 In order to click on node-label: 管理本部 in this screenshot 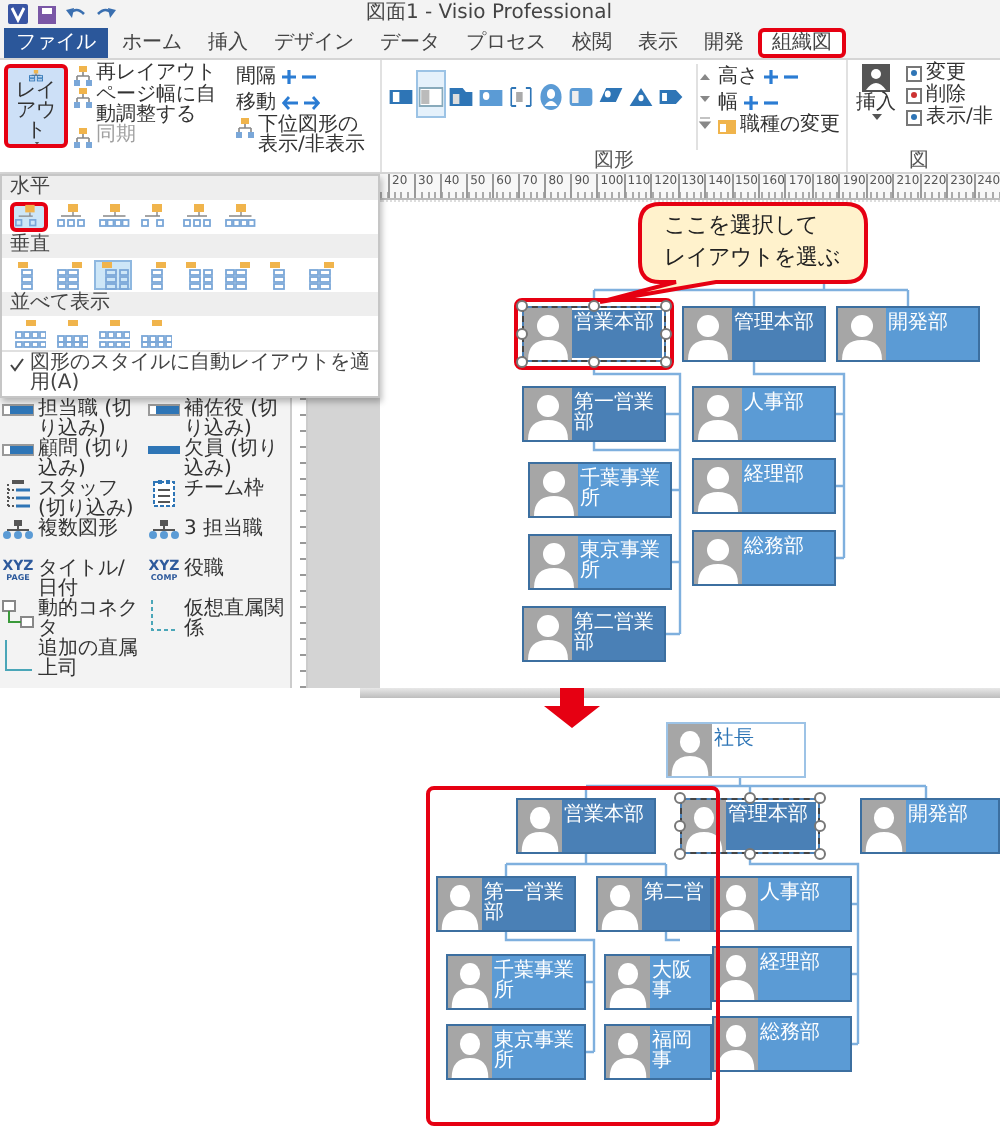, I will do `click(774, 323)`.